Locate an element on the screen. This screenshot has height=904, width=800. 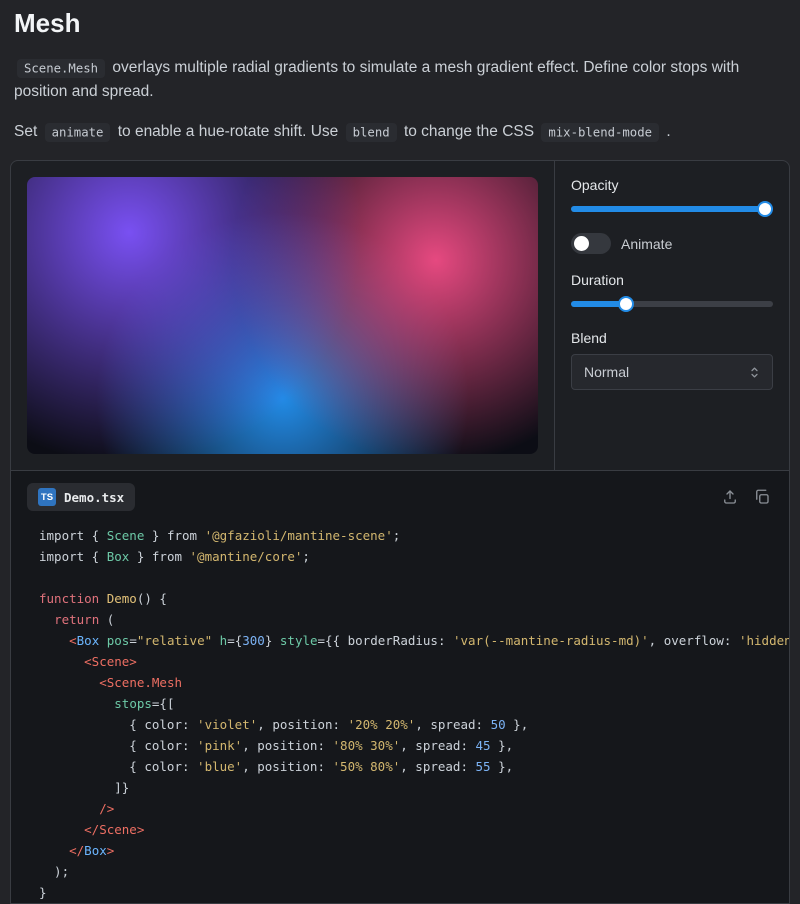
export-code-button is located at coordinates (730, 497).